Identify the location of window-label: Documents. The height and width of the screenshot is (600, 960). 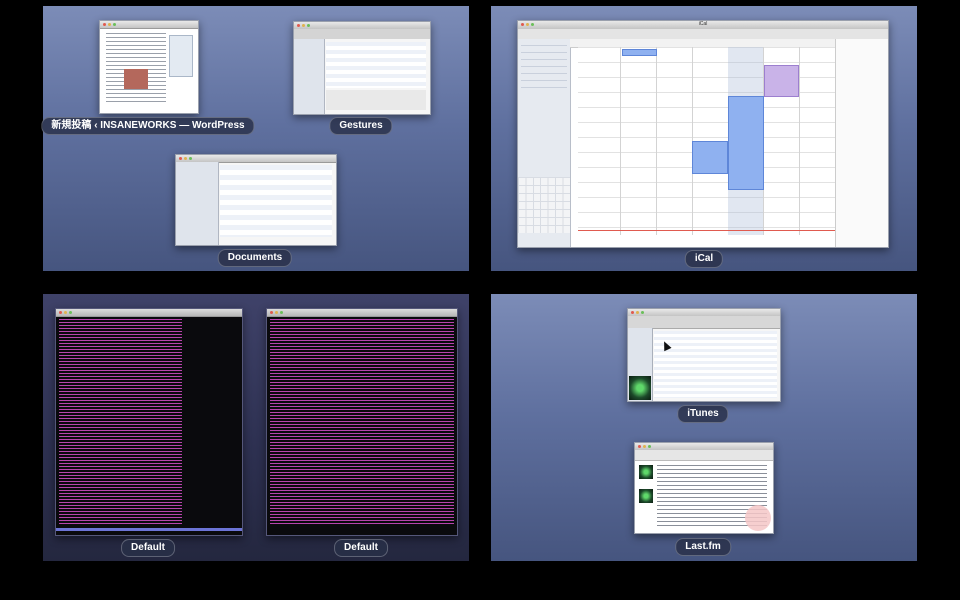
(255, 258).